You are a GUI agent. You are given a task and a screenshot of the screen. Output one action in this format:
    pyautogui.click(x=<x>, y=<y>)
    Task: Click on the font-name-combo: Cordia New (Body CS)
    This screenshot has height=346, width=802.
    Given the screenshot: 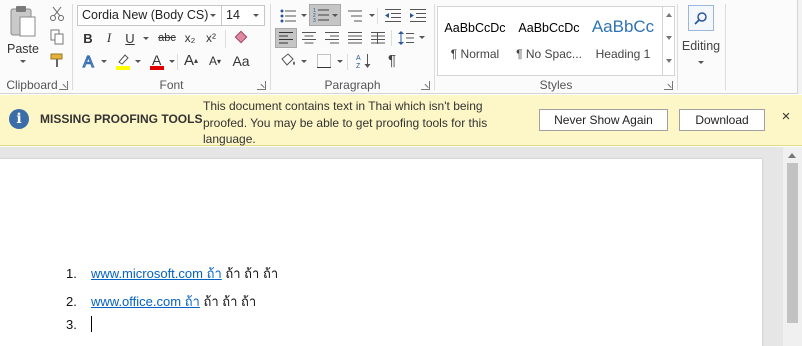 What is the action you would take?
    pyautogui.click(x=149, y=15)
    